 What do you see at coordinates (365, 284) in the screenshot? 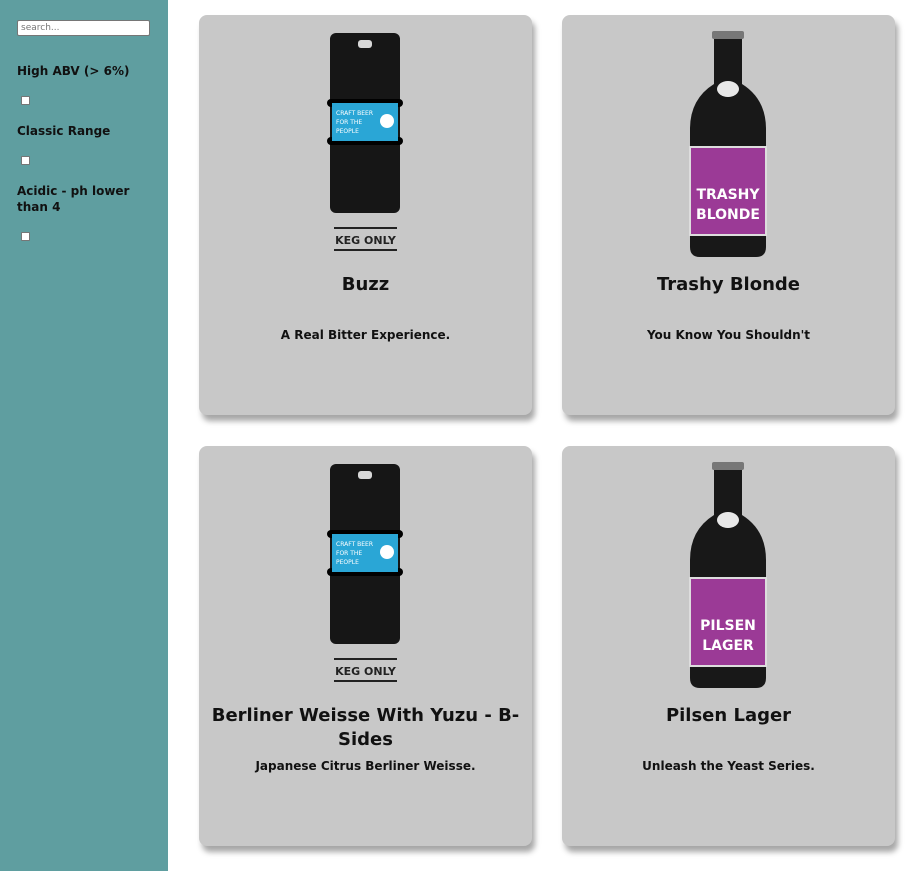
I see `beer-name: Buzz` at bounding box center [365, 284].